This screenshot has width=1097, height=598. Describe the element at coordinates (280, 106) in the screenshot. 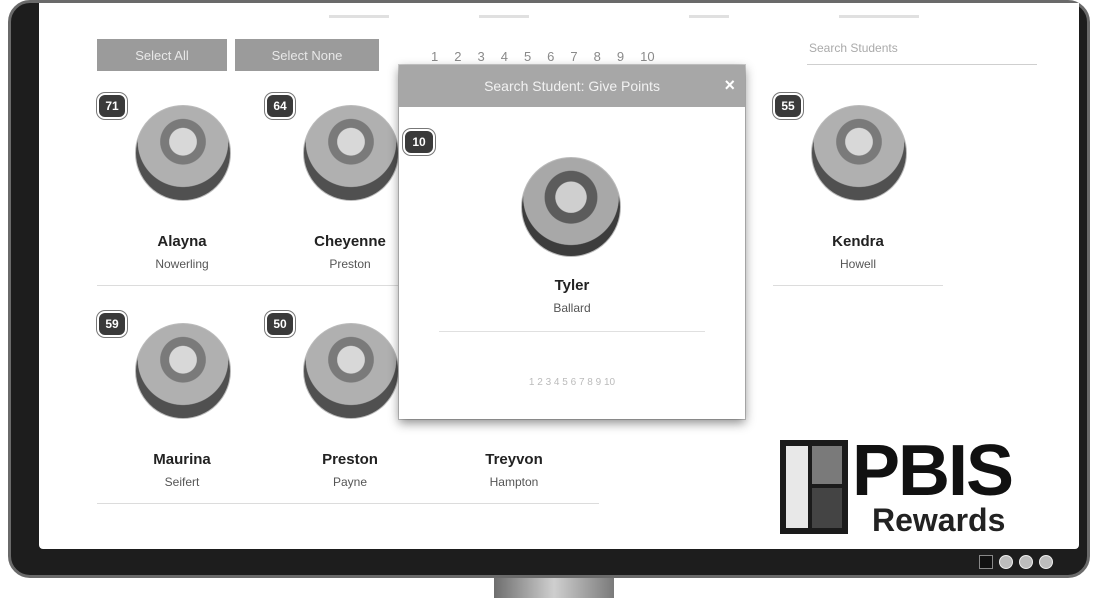

I see `points-badge: 64` at that location.